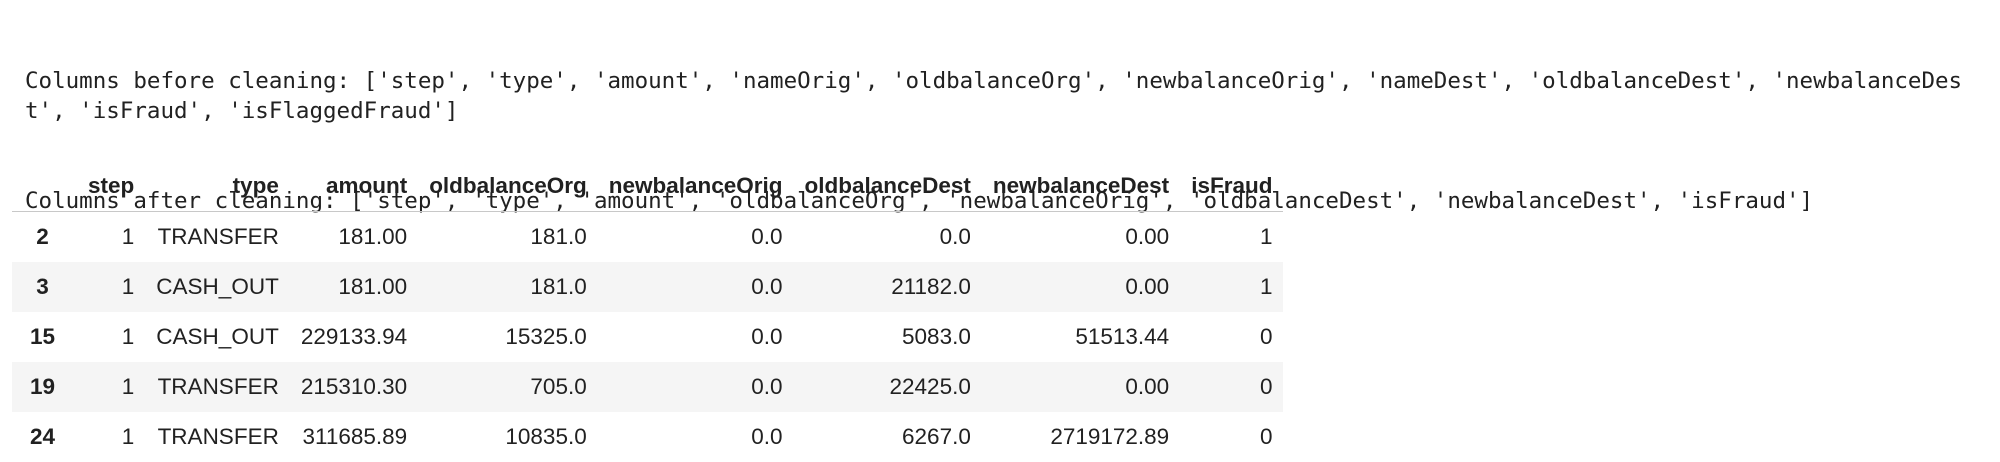  Describe the element at coordinates (546, 336) in the screenshot. I see `table-cell: 15325.0` at that location.